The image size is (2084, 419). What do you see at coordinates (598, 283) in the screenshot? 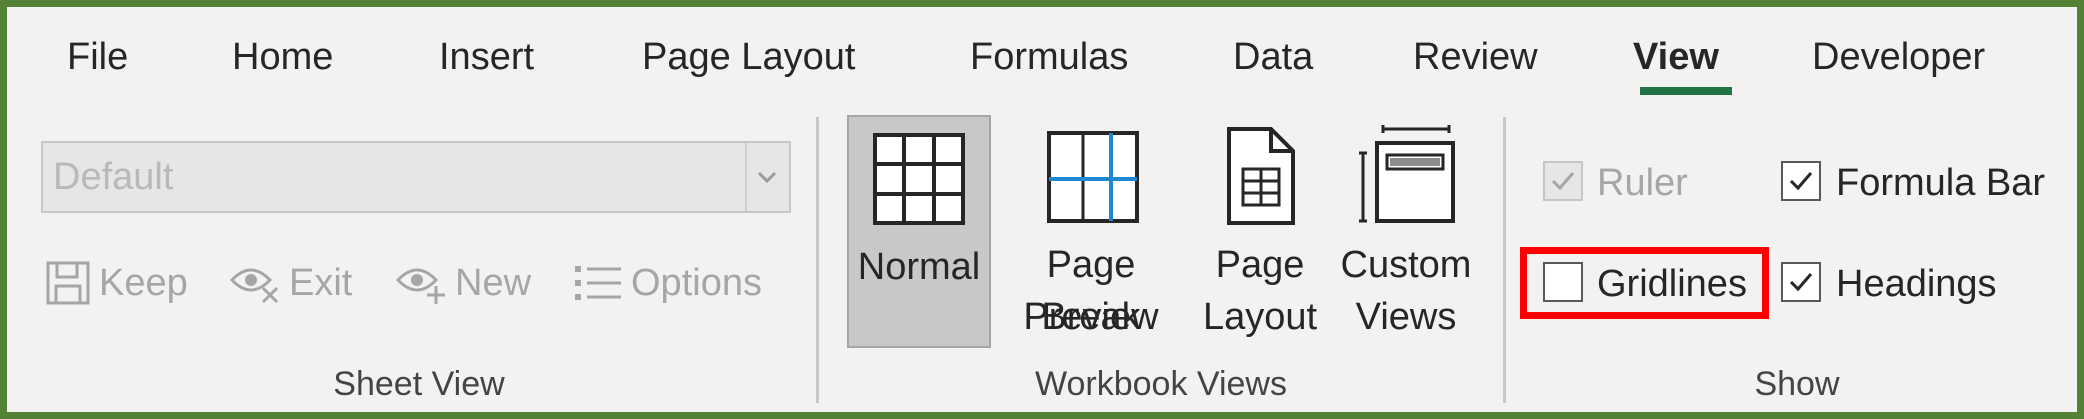
I see `list-icon` at bounding box center [598, 283].